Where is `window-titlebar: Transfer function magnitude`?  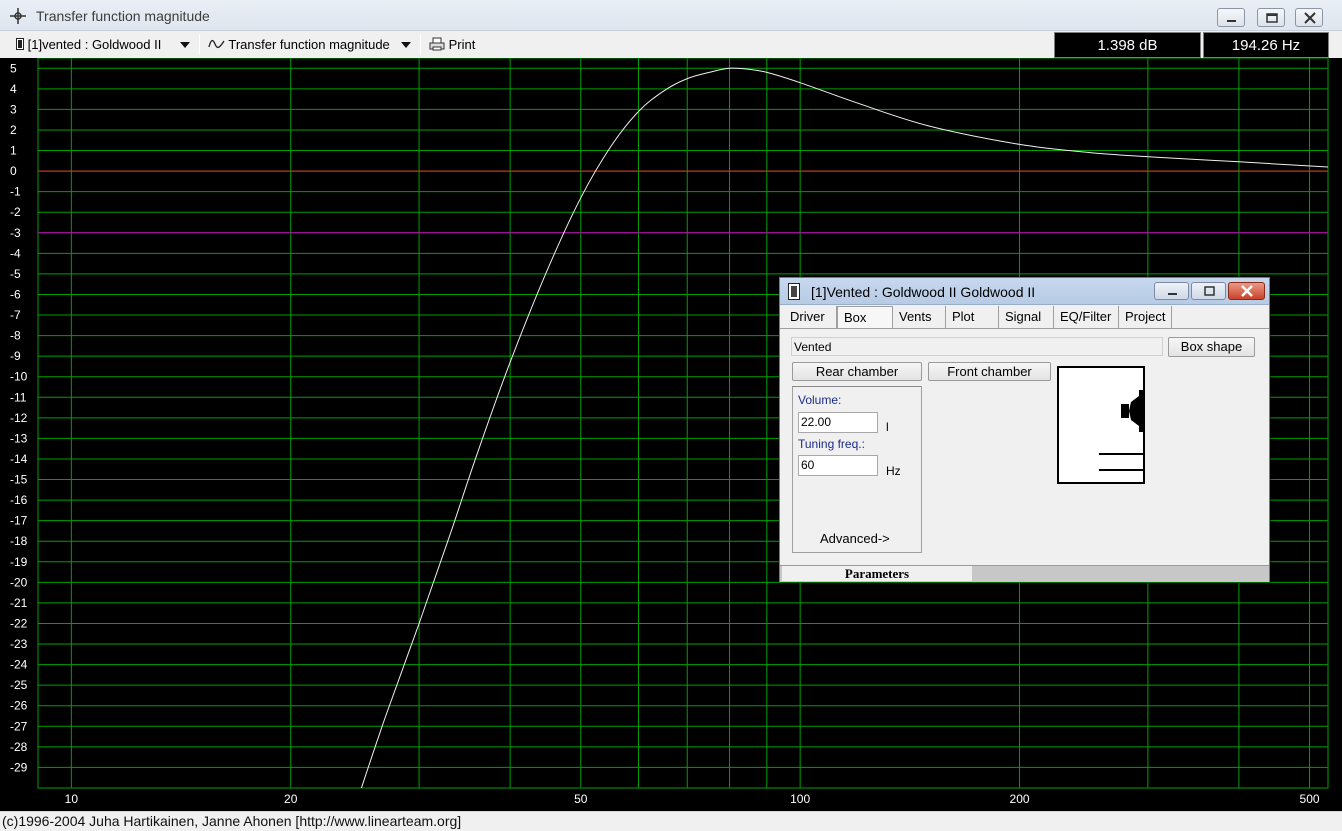 window-titlebar: Transfer function magnitude is located at coordinates (671, 15).